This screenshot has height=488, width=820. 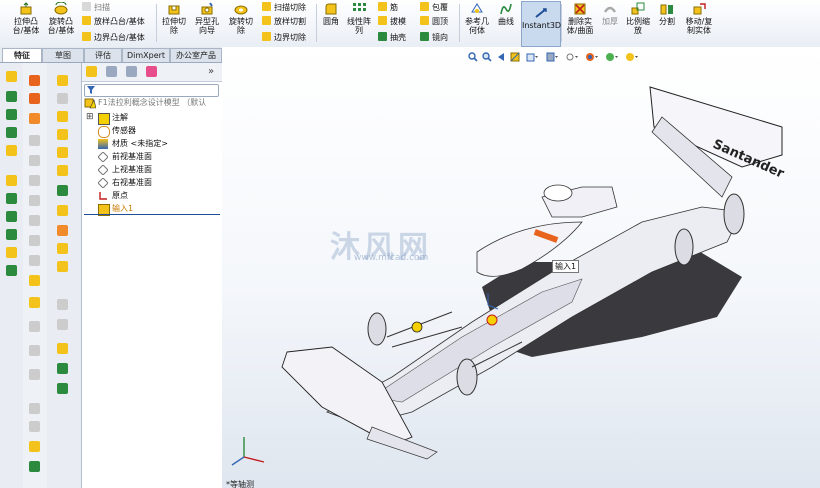 I want to click on plane-icon, so click(x=11, y=180).